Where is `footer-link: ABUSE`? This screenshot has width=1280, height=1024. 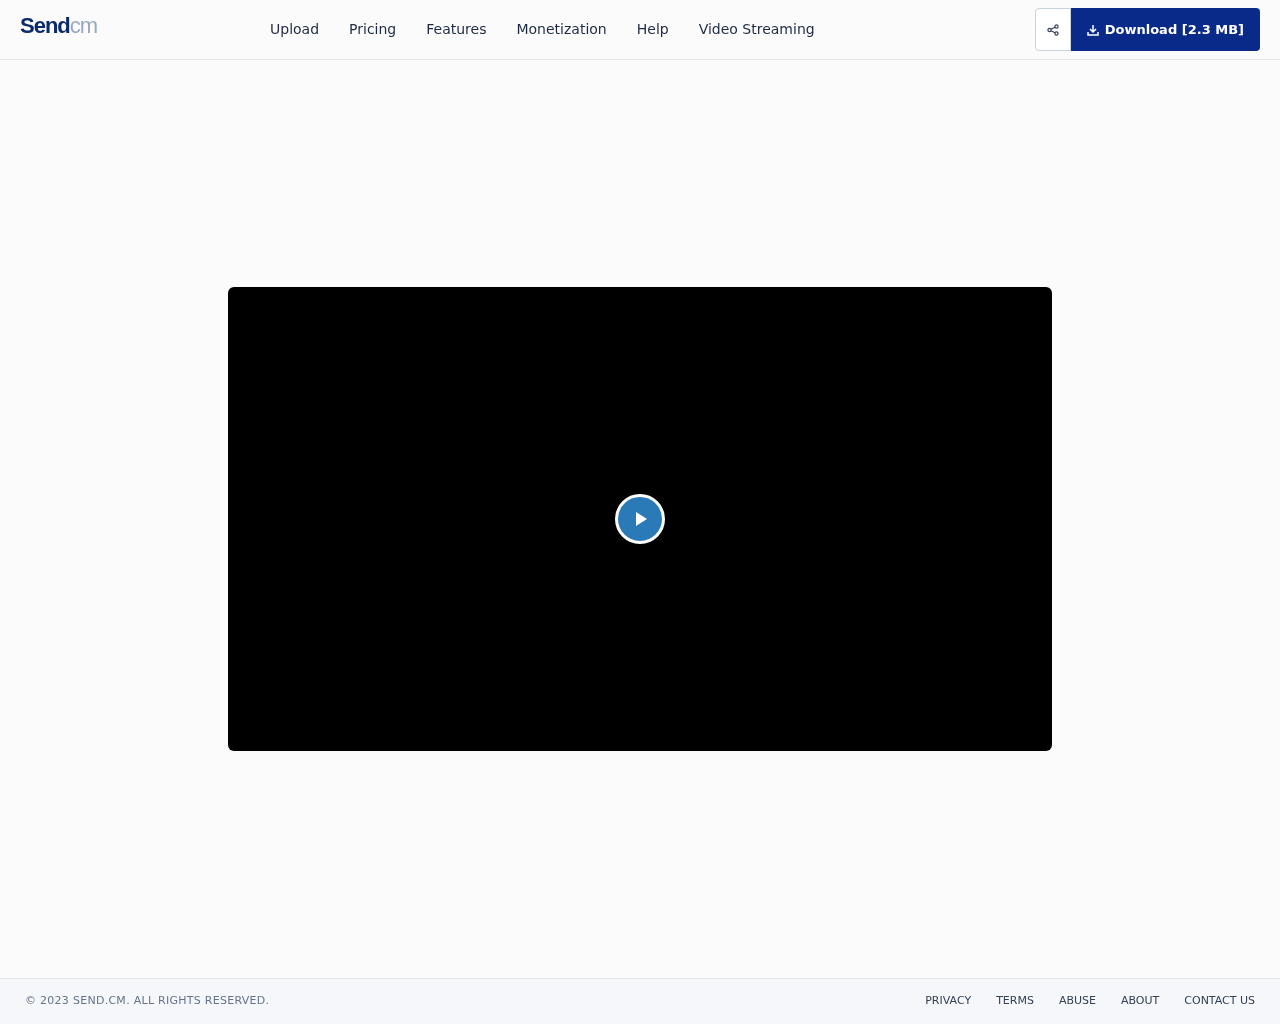 footer-link: ABUSE is located at coordinates (1077, 1001).